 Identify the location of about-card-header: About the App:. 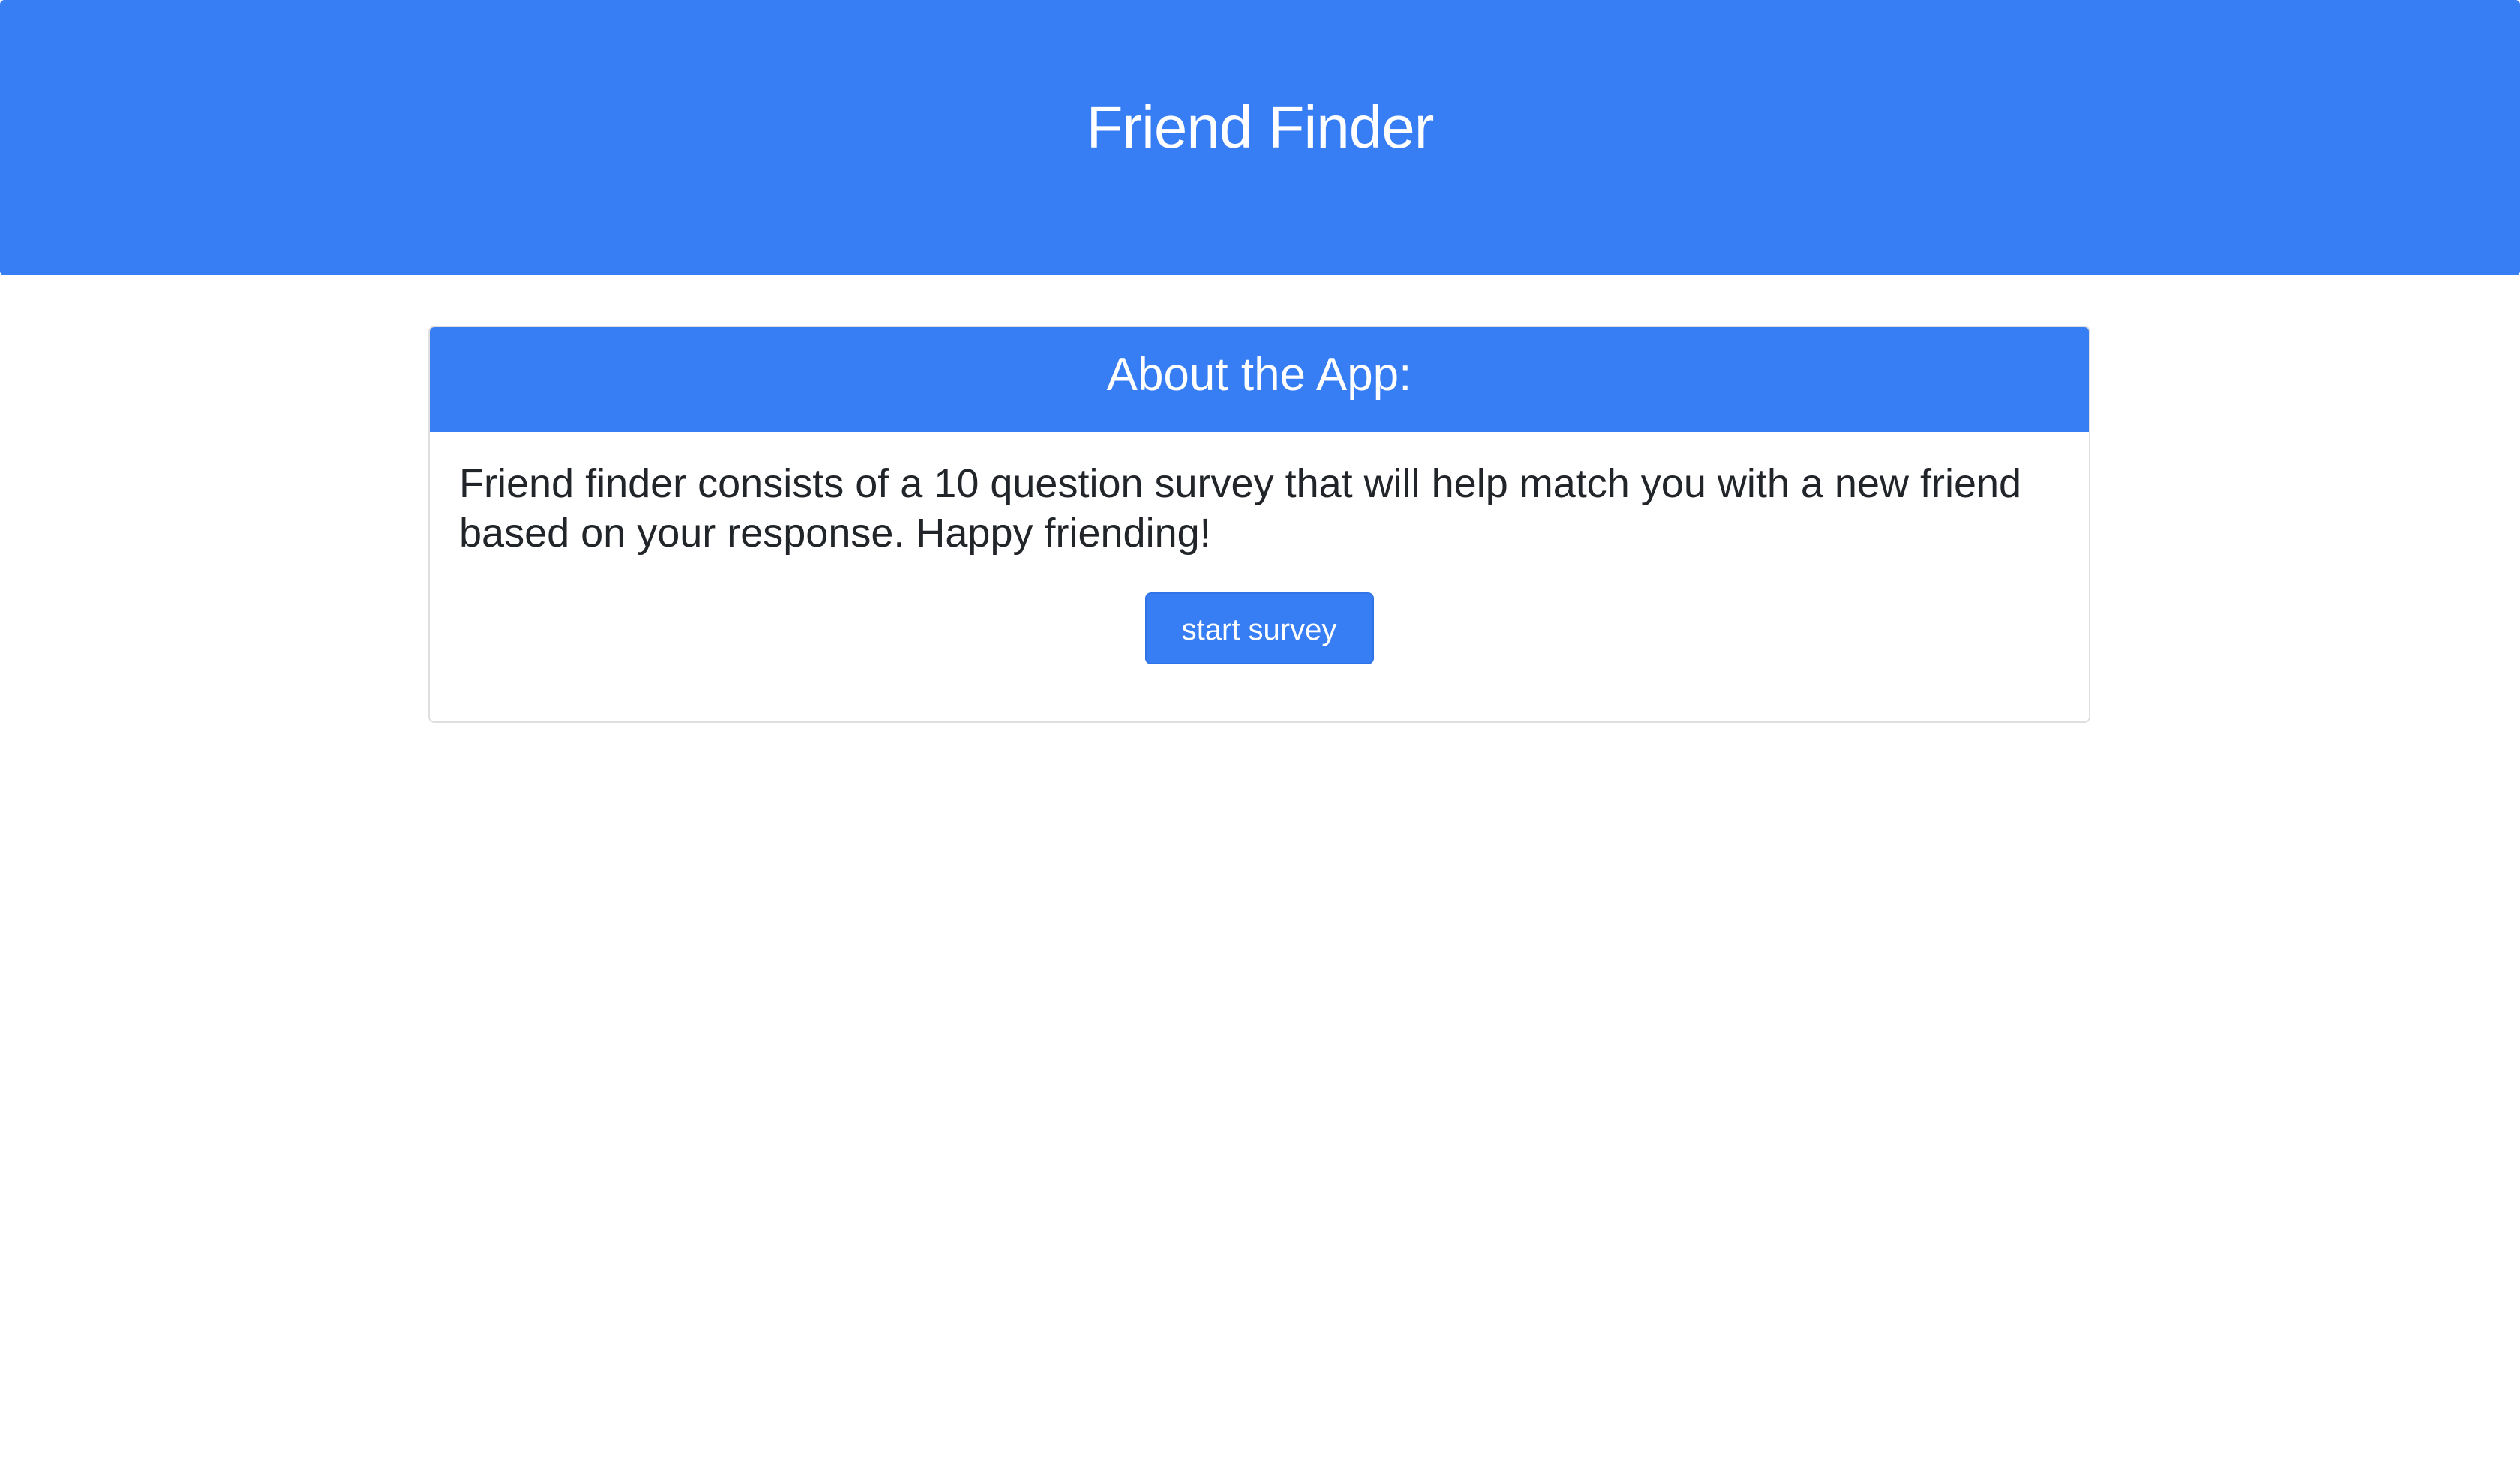
(1259, 379).